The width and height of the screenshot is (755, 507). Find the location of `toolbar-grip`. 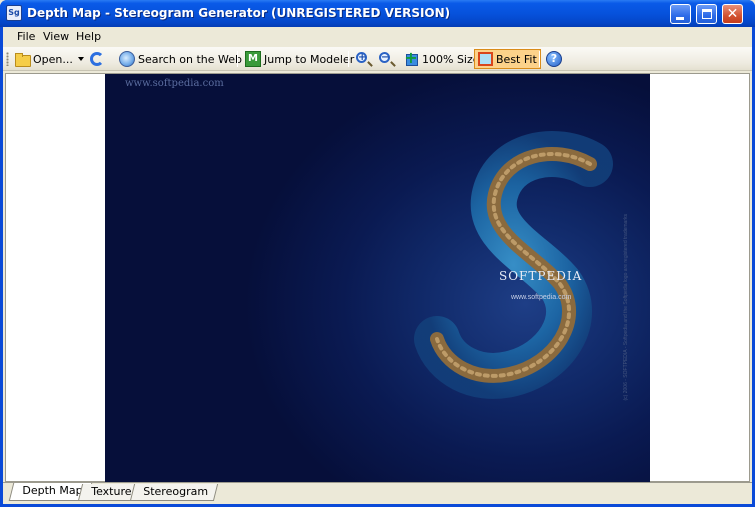

toolbar-grip is located at coordinates (7, 59).